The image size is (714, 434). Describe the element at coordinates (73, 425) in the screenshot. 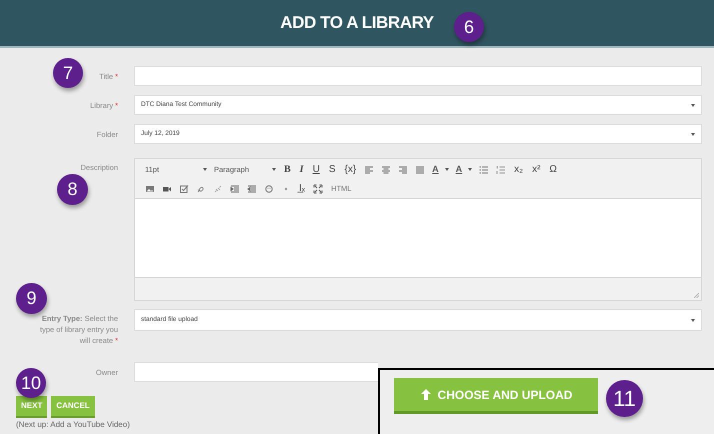

I see `next-up-note: (Next up: Add a YouTube Video)` at that location.